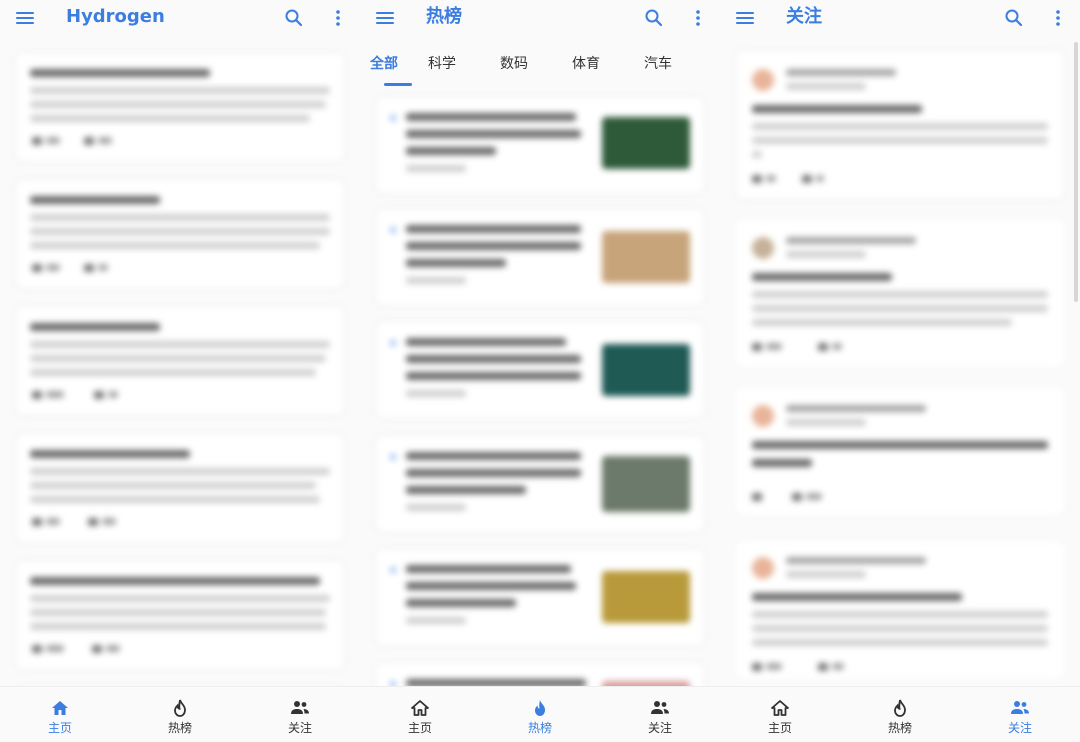 This screenshot has width=1080, height=742. What do you see at coordinates (586, 66) in the screenshot?
I see `tab-sports: 体育` at bounding box center [586, 66].